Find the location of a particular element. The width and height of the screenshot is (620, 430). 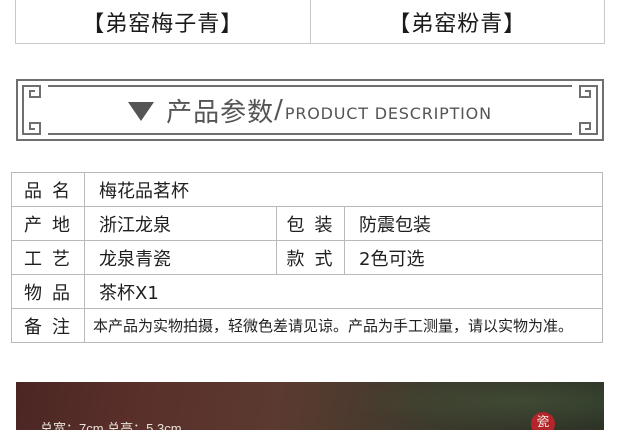

spec-label-craft: 工艺 is located at coordinates (48, 257).